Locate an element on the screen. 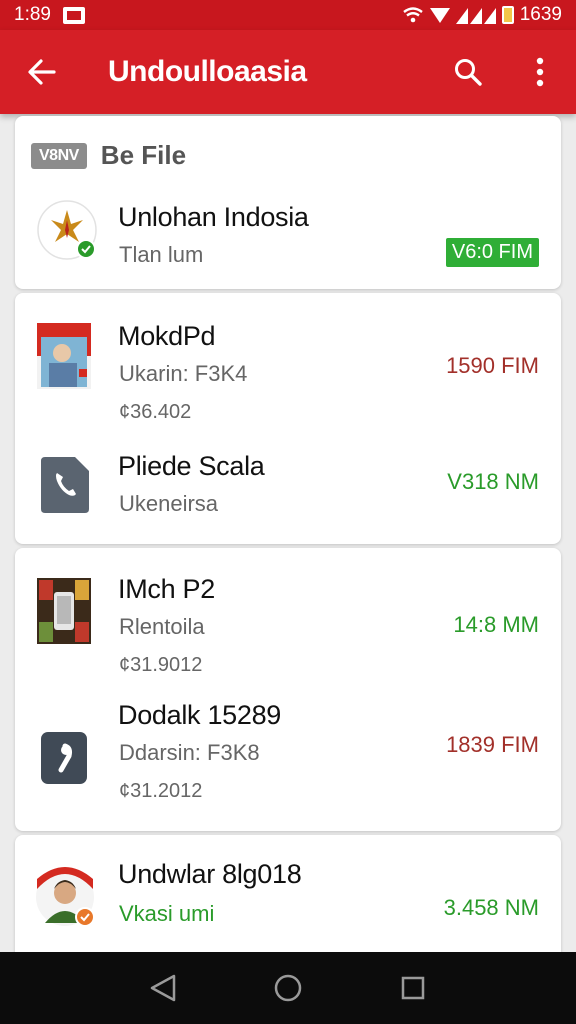 The width and height of the screenshot is (576, 1024). item-subtitle: Ukeneirsa is located at coordinates (169, 503).